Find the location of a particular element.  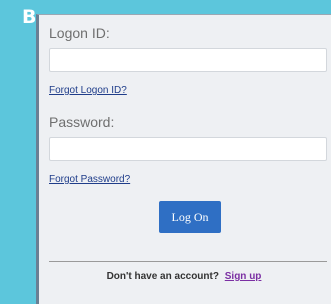

password-label: Password: is located at coordinates (82, 122).